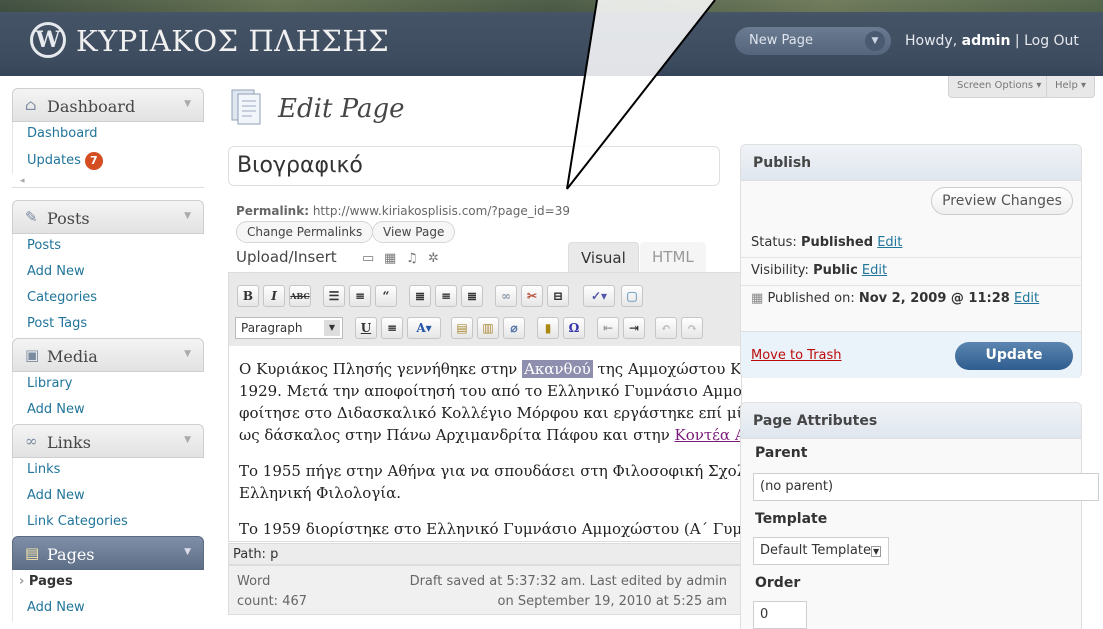  I want to click on indent-icon: ⇥, so click(634, 328).